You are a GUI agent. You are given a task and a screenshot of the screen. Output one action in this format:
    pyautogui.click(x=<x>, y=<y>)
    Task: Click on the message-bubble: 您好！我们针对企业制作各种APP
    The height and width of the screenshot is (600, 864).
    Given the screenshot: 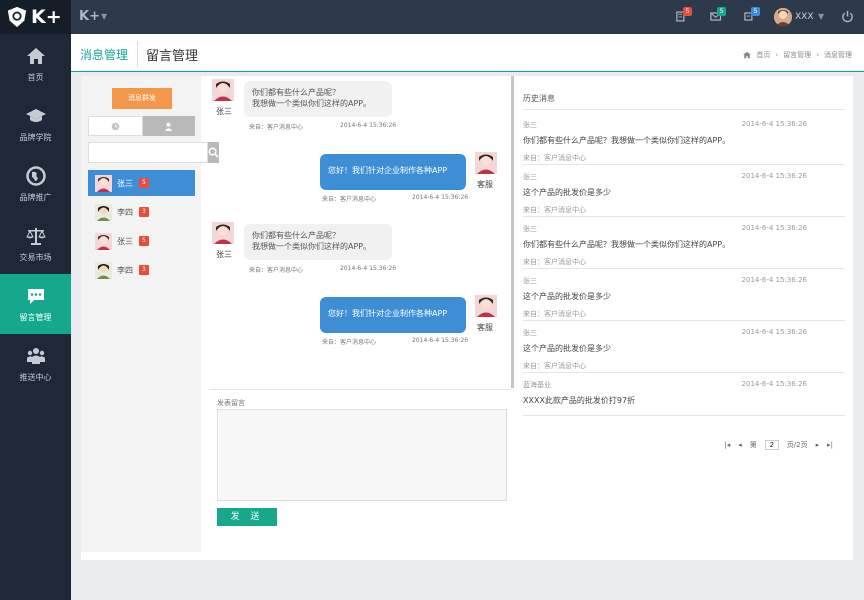 What is the action you would take?
    pyautogui.click(x=393, y=315)
    